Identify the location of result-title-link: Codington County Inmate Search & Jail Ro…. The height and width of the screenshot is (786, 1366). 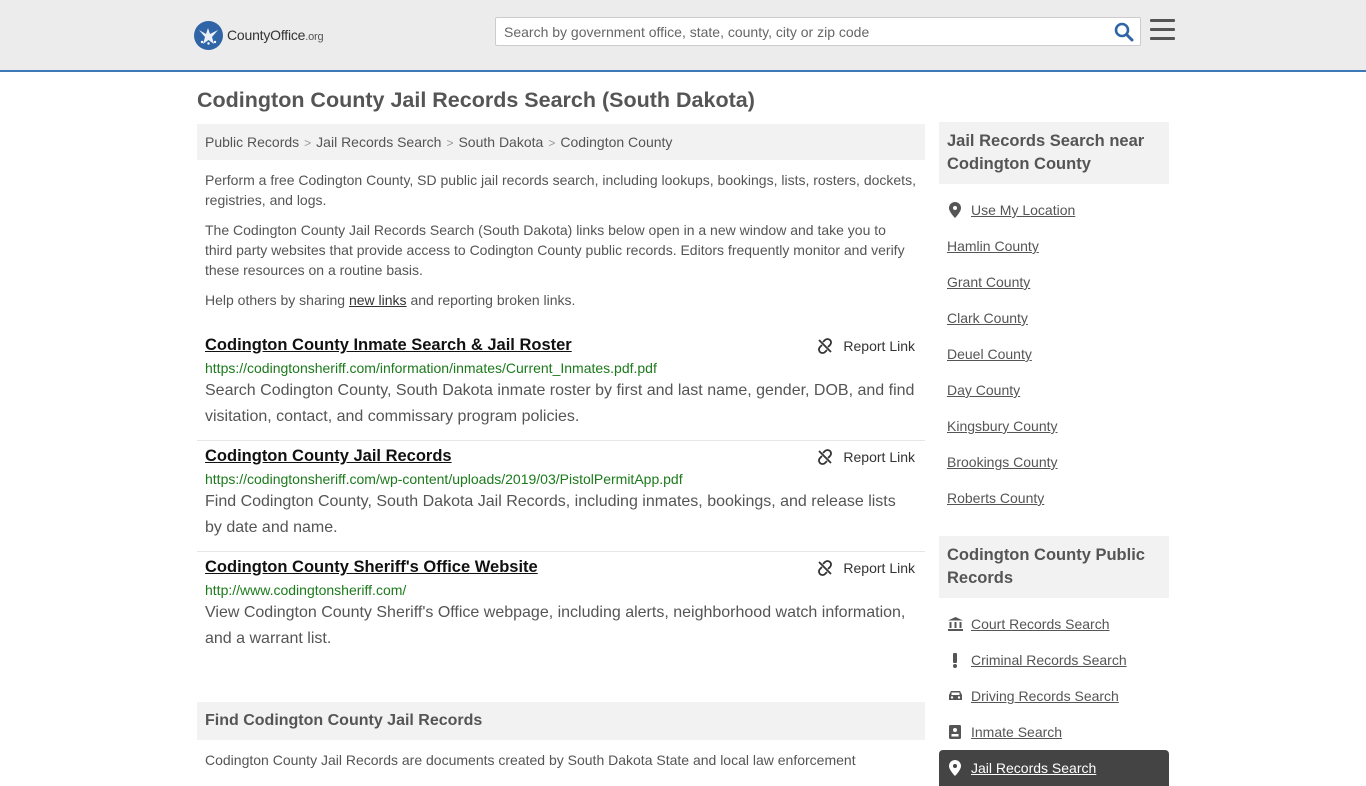
(388, 345).